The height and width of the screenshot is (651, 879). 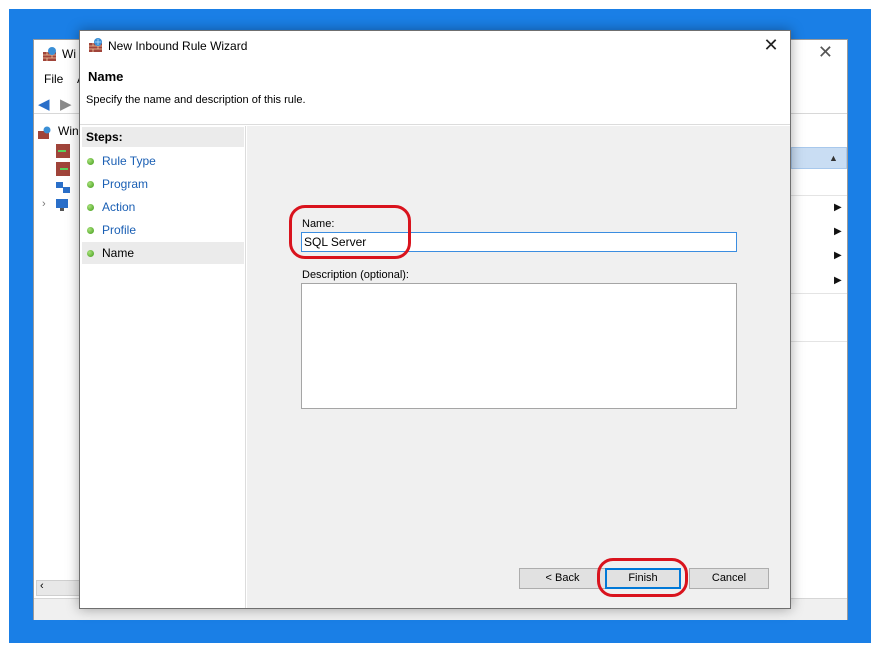 What do you see at coordinates (519, 242) in the screenshot?
I see `name-input` at bounding box center [519, 242].